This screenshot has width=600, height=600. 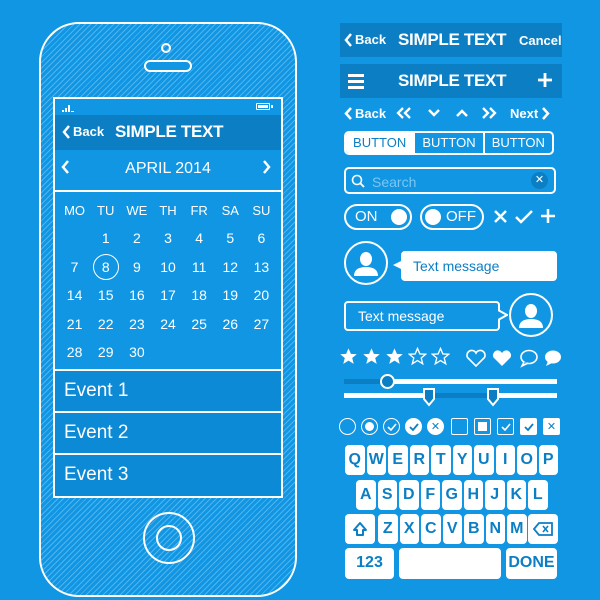 What do you see at coordinates (366, 495) in the screenshot?
I see `key-a: A` at bounding box center [366, 495].